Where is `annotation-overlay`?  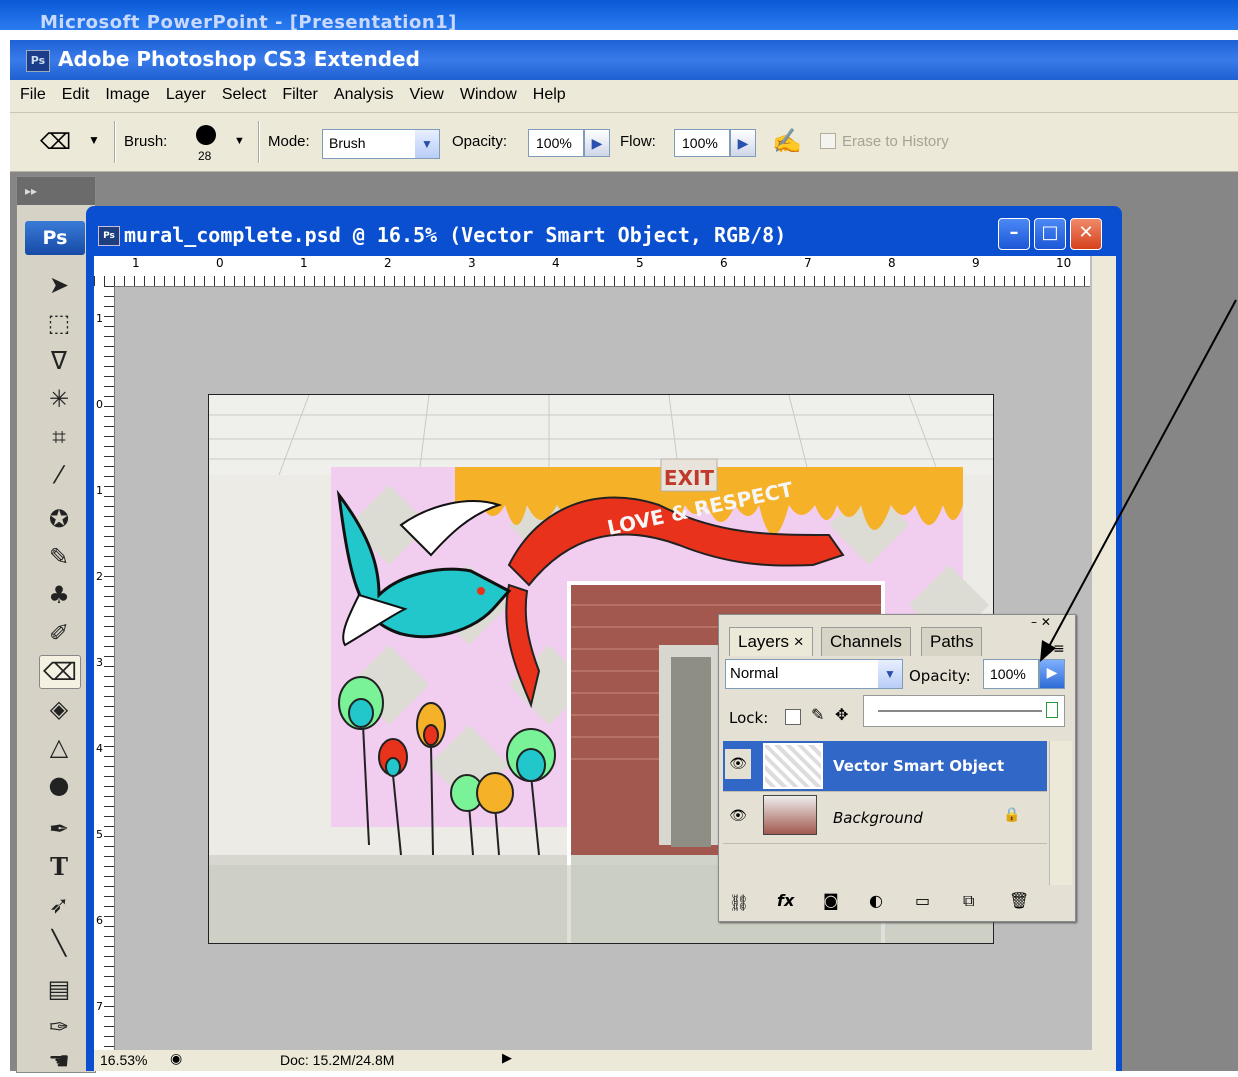 annotation-overlay is located at coordinates (1138, 480).